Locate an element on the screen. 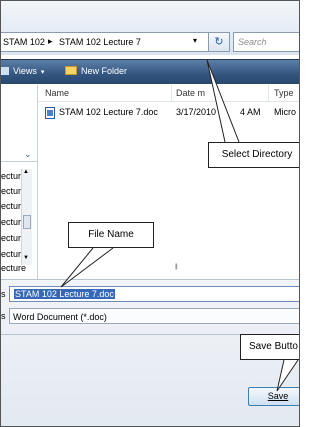 Image resolution: width=320 pixels, height=427 pixels. views-icon is located at coordinates (5, 71).